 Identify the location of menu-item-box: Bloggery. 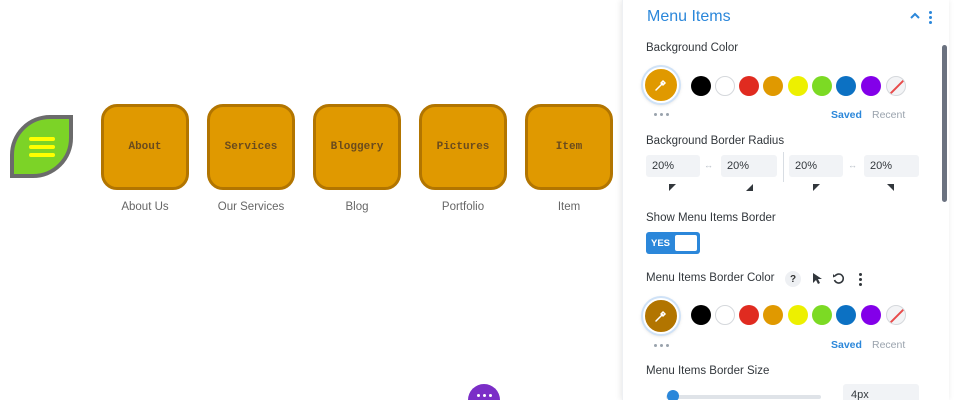
(357, 147).